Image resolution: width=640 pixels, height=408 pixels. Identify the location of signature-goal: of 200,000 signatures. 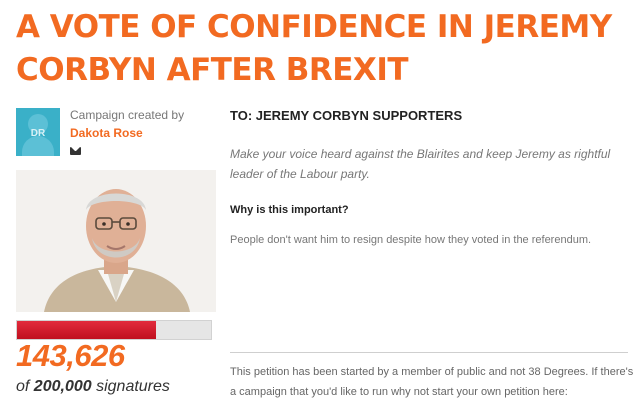
(93, 387).